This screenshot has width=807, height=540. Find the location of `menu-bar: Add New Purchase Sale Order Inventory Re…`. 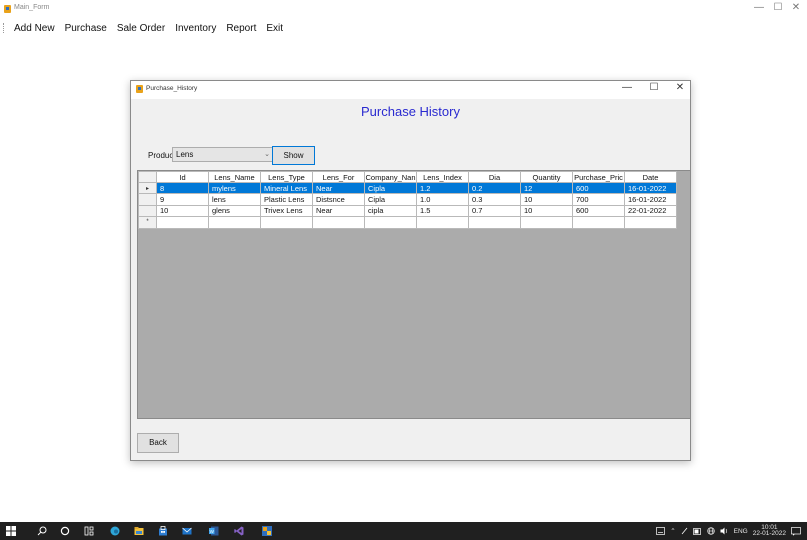

menu-bar: Add New Purchase Sale Order Inventory Re… is located at coordinates (144, 28).